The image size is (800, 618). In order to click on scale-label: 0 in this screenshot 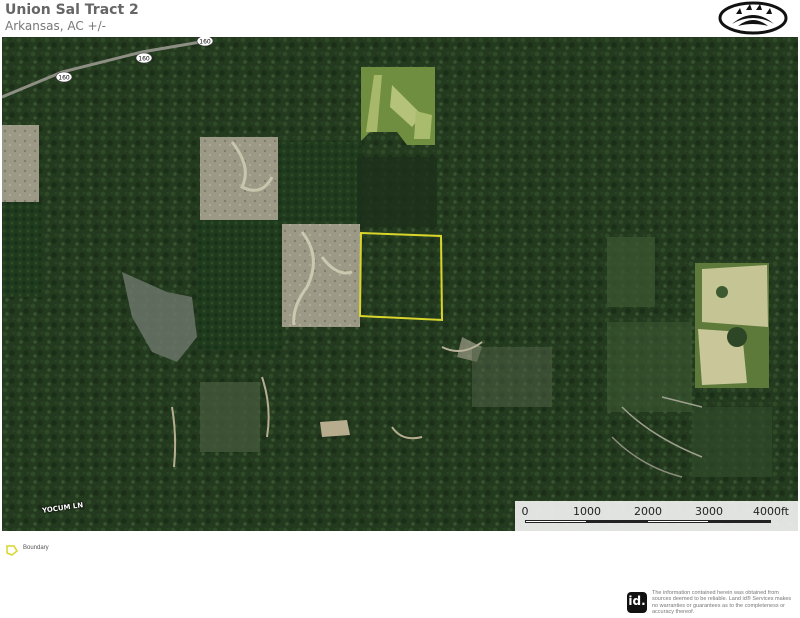, I will do `click(525, 511)`.